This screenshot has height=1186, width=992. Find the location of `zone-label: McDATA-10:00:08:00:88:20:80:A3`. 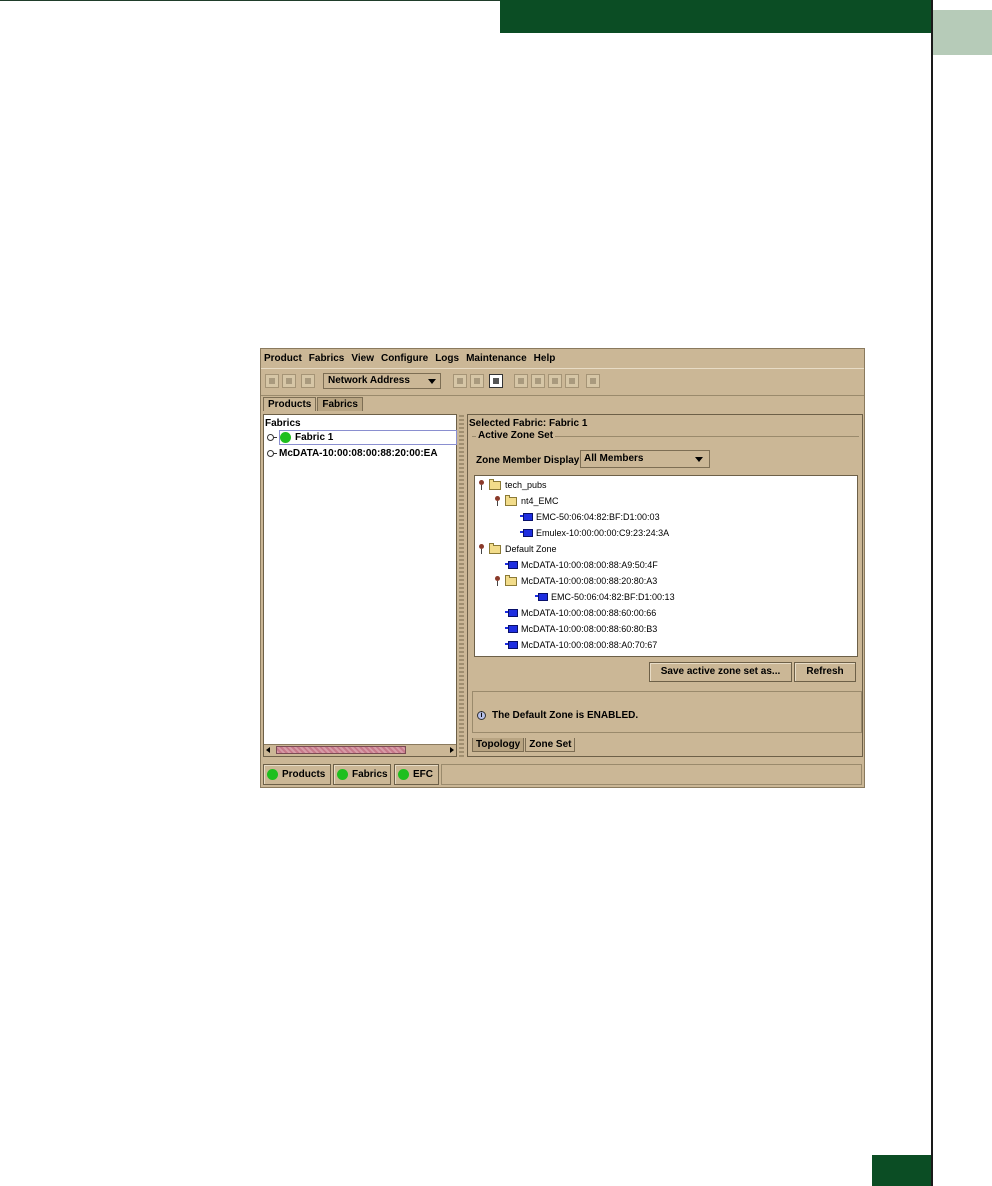

zone-label: McDATA-10:00:08:00:88:20:80:A3 is located at coordinates (589, 581).